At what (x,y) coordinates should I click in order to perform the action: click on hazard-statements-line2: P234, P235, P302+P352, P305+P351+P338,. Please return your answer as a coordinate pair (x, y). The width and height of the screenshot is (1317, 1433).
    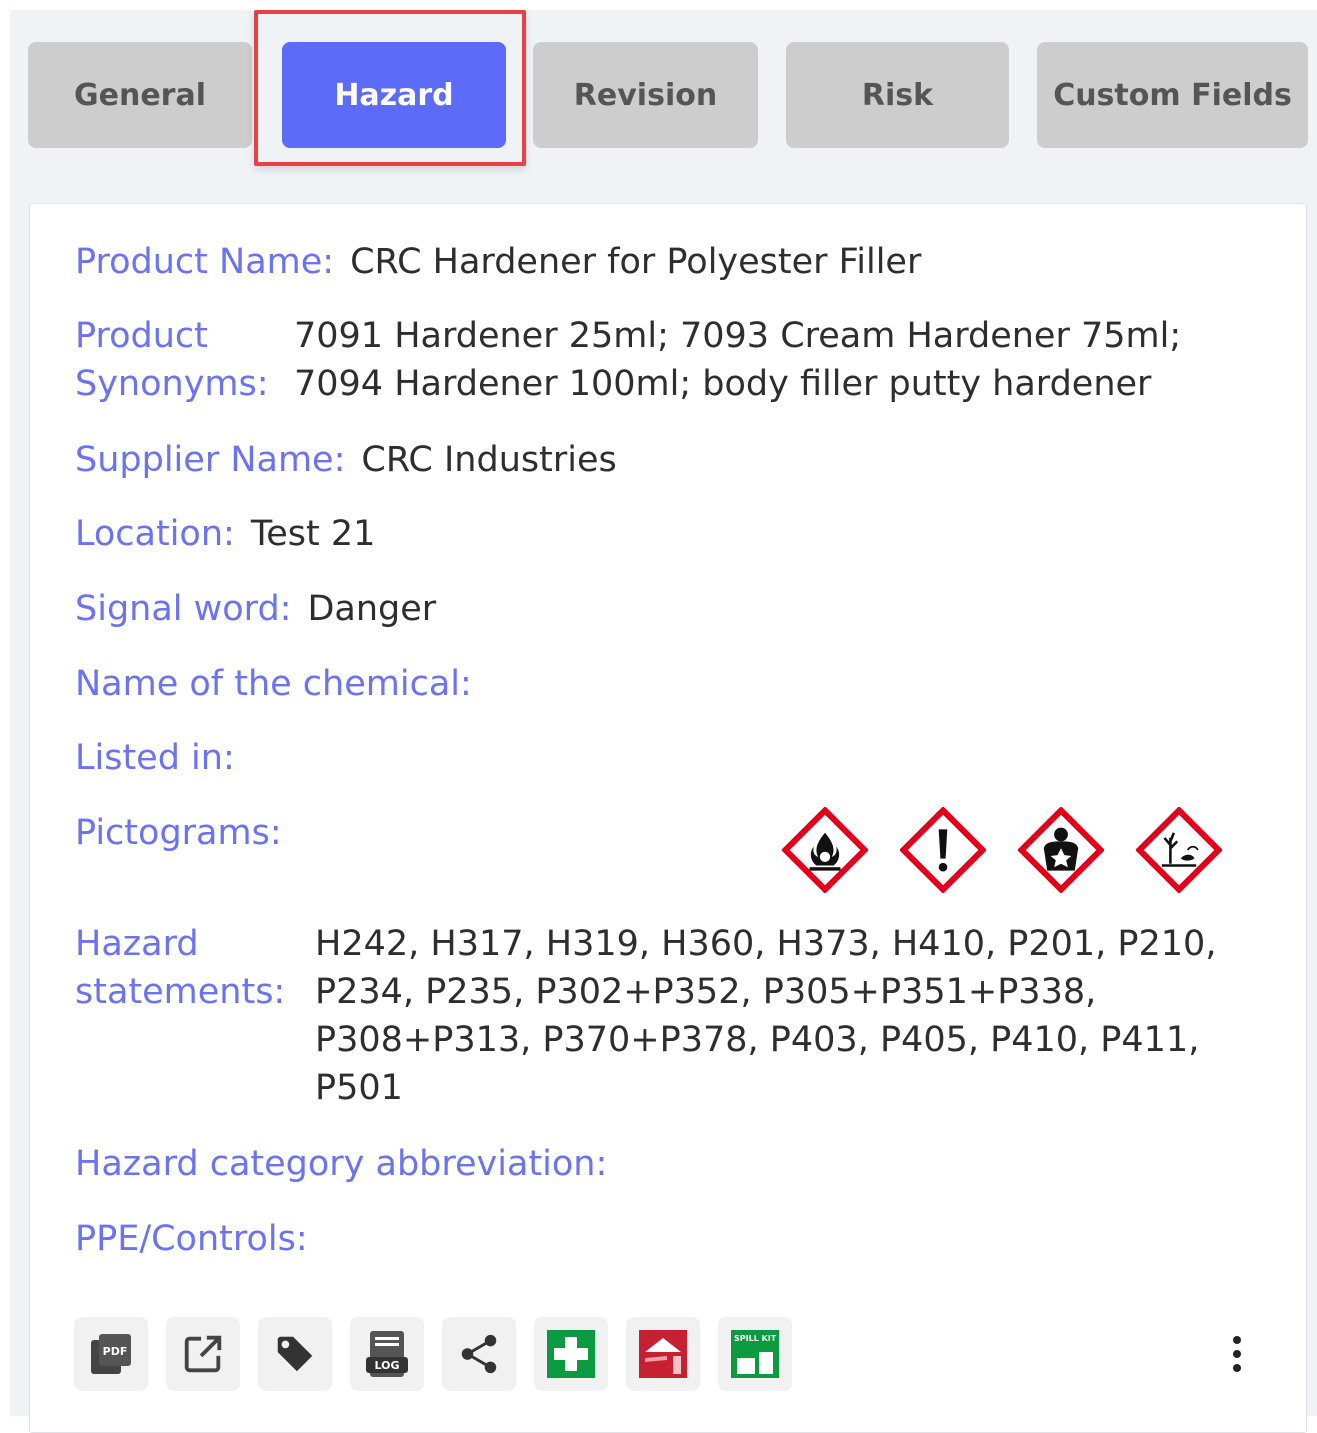
    Looking at the image, I should click on (706, 992).